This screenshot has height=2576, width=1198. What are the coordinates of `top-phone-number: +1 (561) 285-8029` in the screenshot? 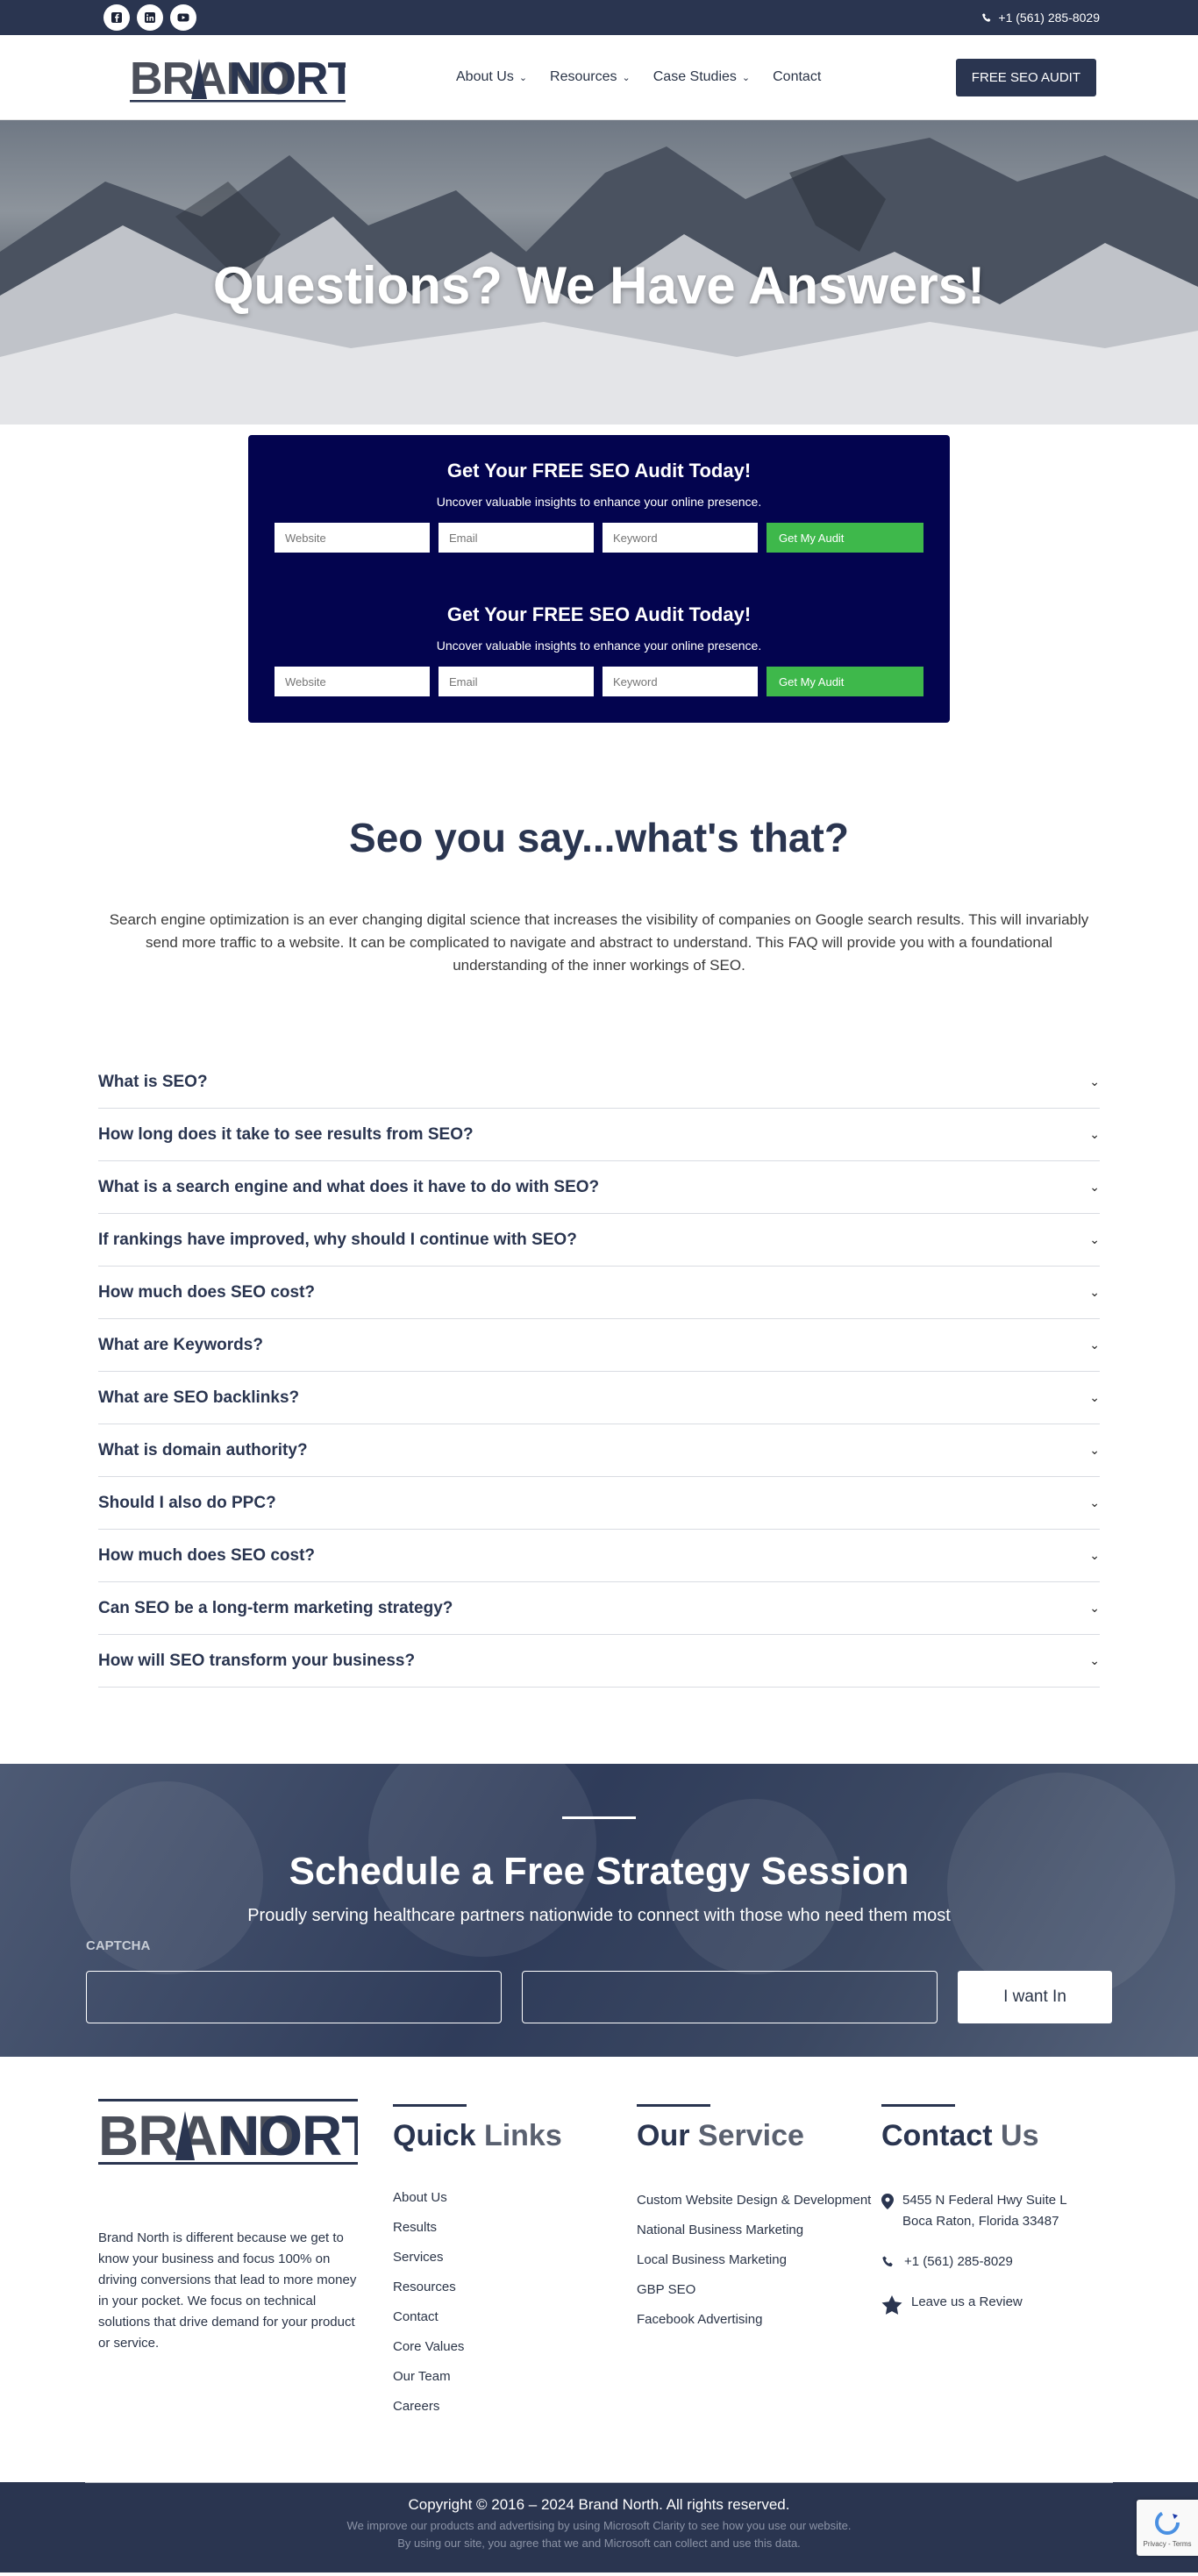 It's located at (1049, 18).